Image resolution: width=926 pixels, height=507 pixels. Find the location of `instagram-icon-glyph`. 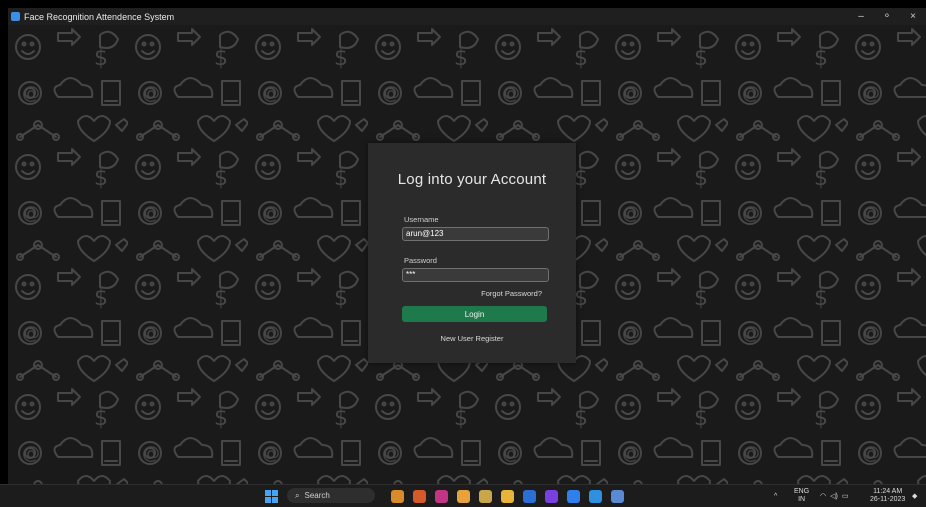

instagram-icon-glyph is located at coordinates (441, 496).